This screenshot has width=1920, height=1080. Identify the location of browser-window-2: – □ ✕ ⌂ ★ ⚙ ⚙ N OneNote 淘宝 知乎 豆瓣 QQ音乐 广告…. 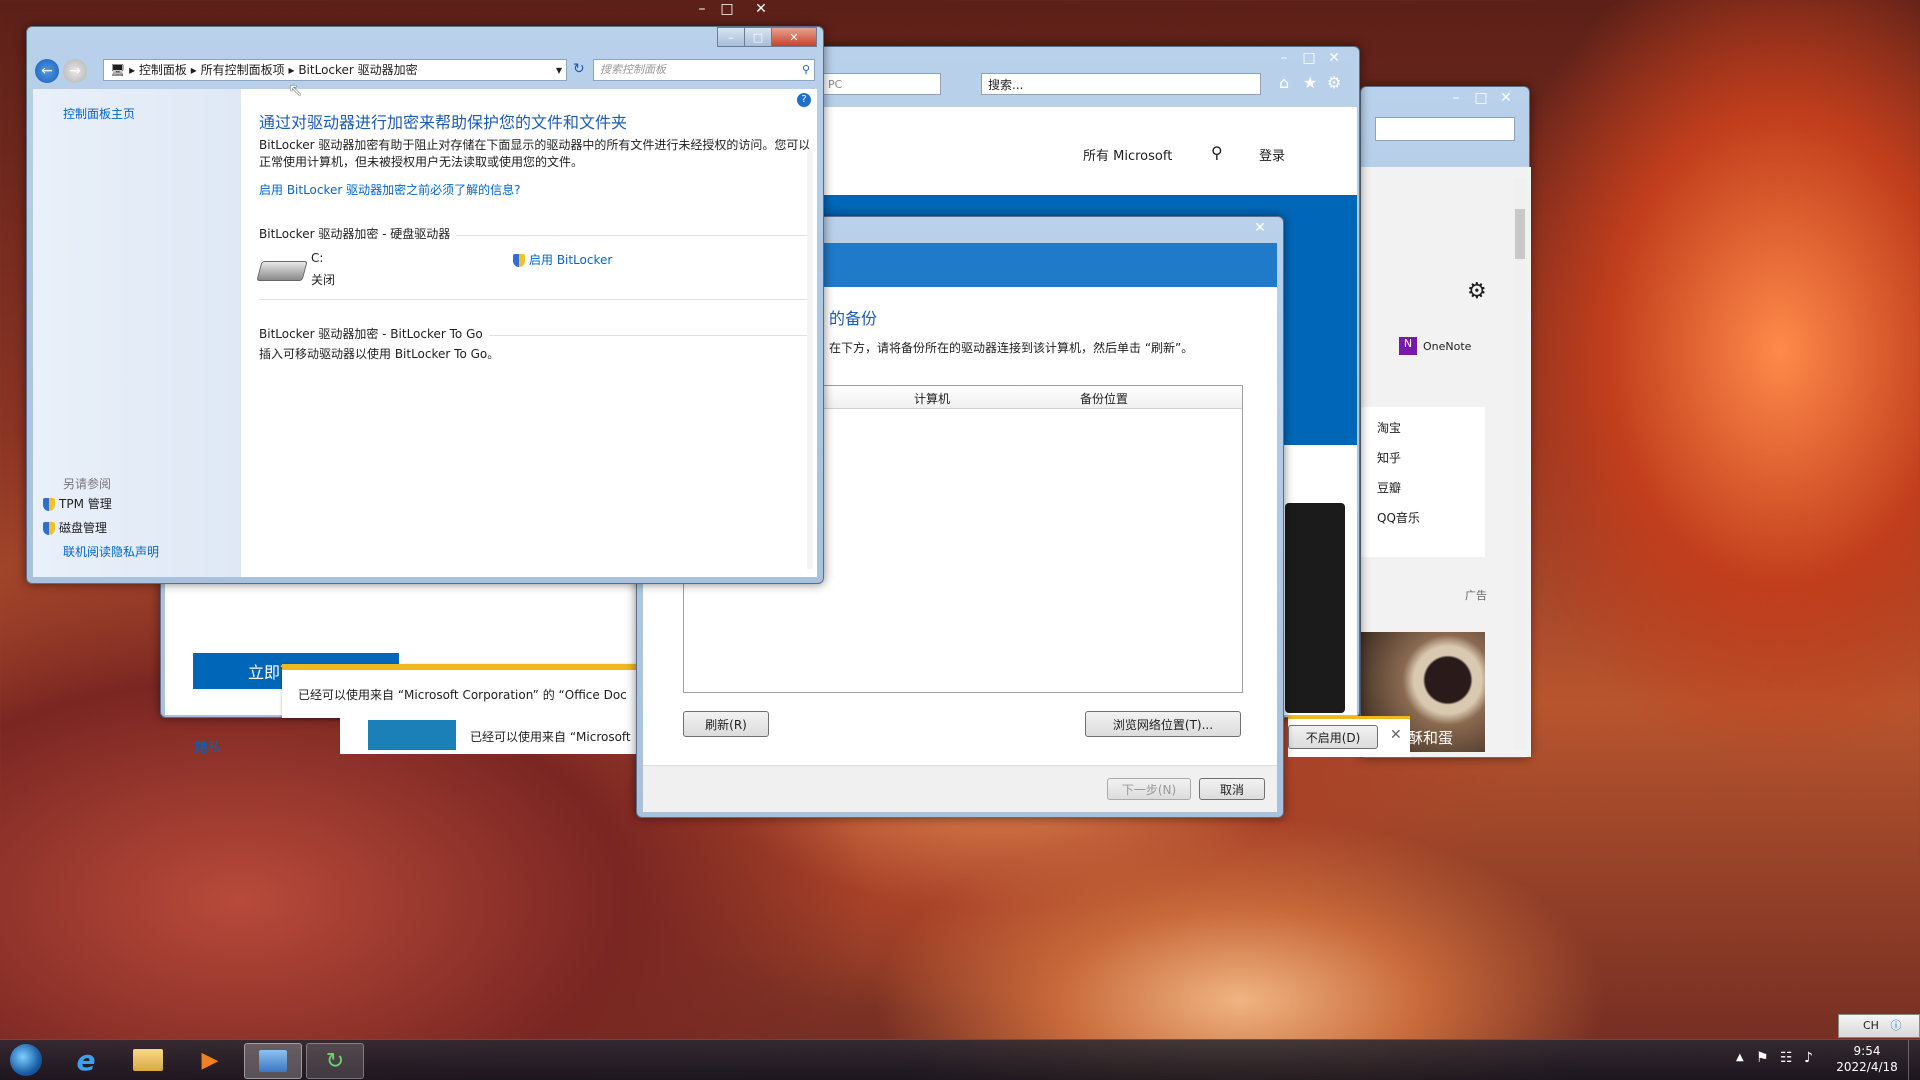
(1445, 422).